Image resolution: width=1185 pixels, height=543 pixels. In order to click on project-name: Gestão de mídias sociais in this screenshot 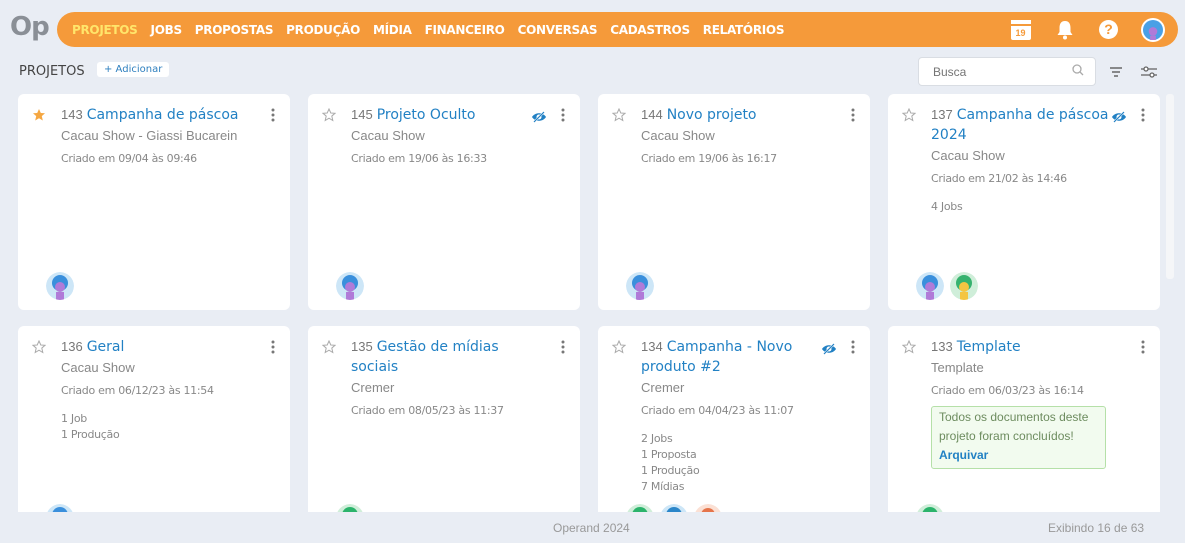, I will do `click(425, 357)`.